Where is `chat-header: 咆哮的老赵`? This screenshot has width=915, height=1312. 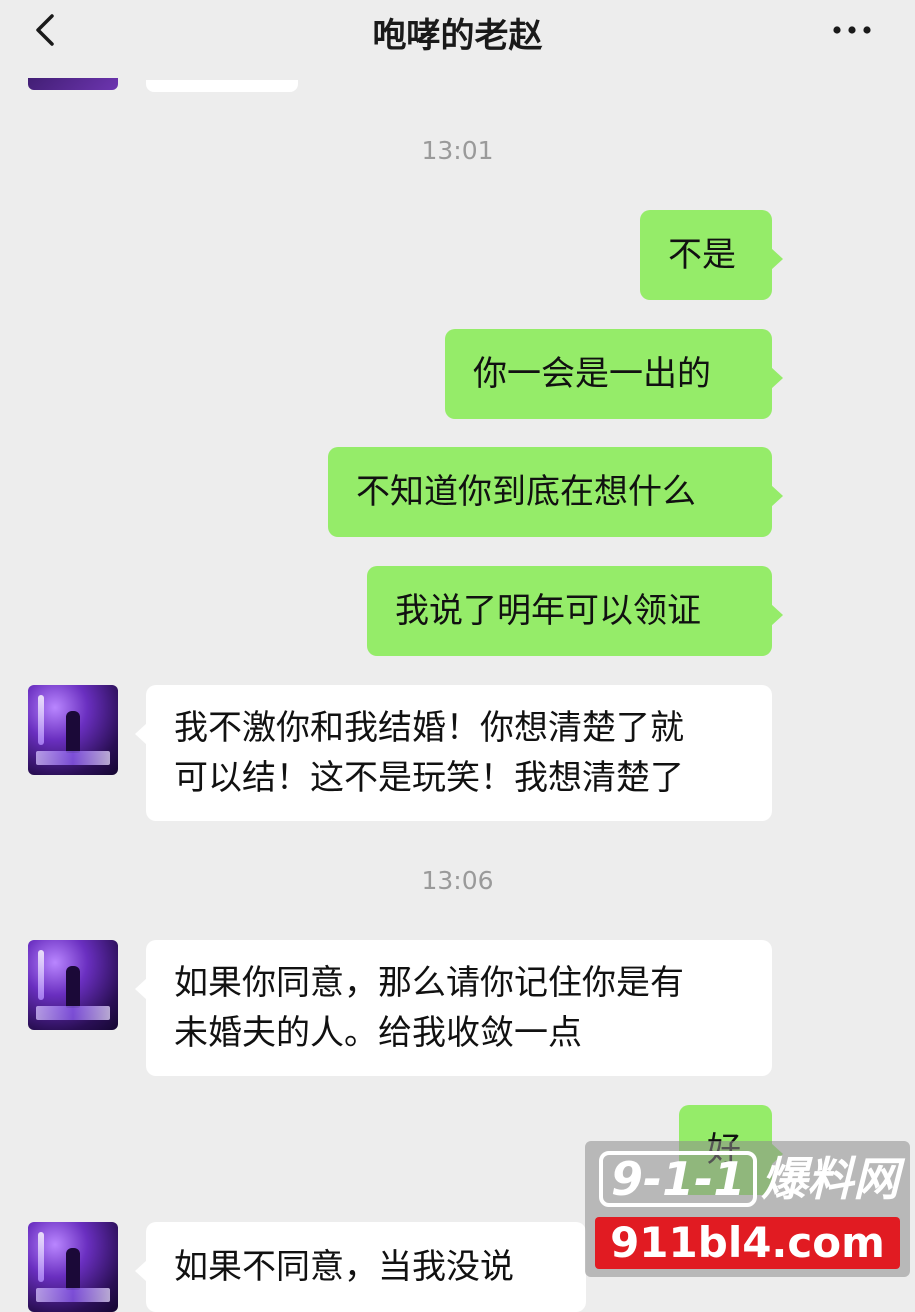
chat-header: 咆哮的老赵 is located at coordinates (457, 39).